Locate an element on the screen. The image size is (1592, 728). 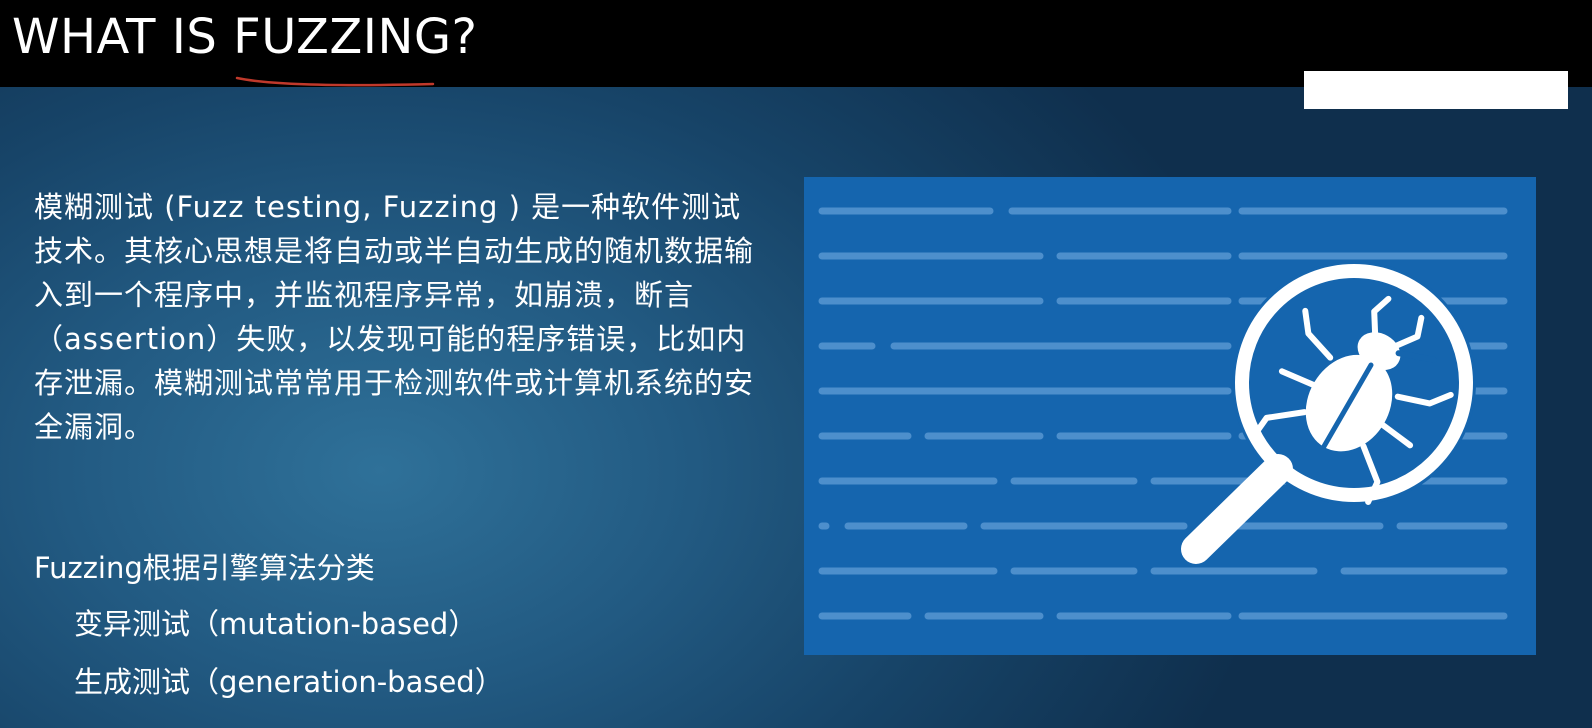
slide-title: WHAT IS FUZZING? is located at coordinates (245, 37).